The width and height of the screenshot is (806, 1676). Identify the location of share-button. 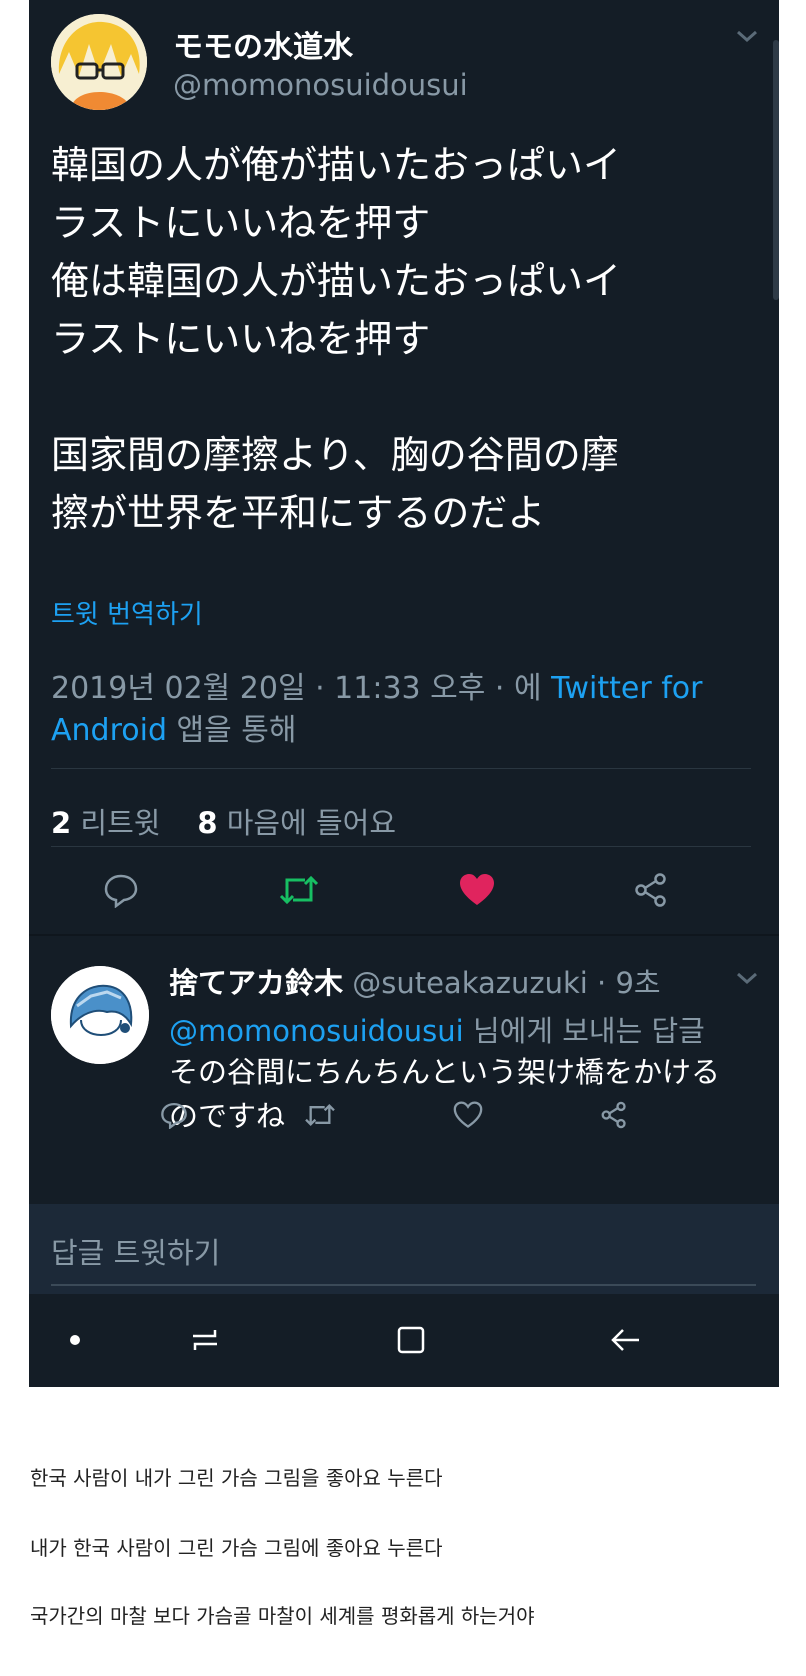
(651, 890).